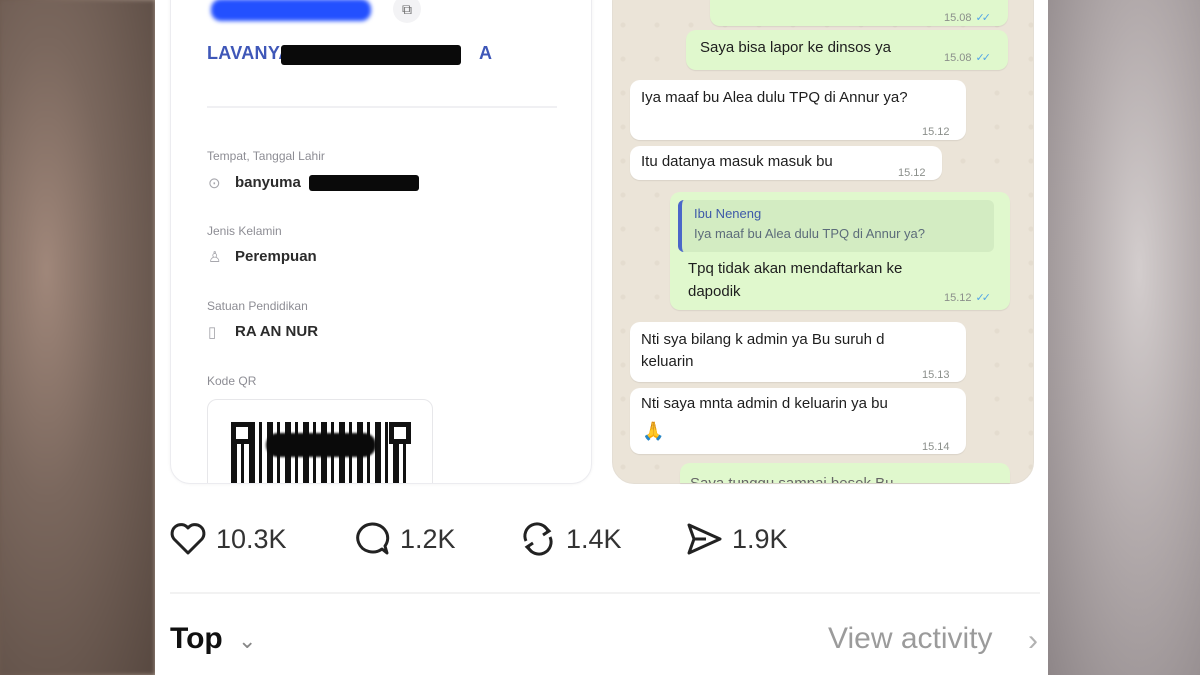 This screenshot has width=1200, height=675. Describe the element at coordinates (760, 538) in the screenshot. I see `share-count: 1.9K` at that location.